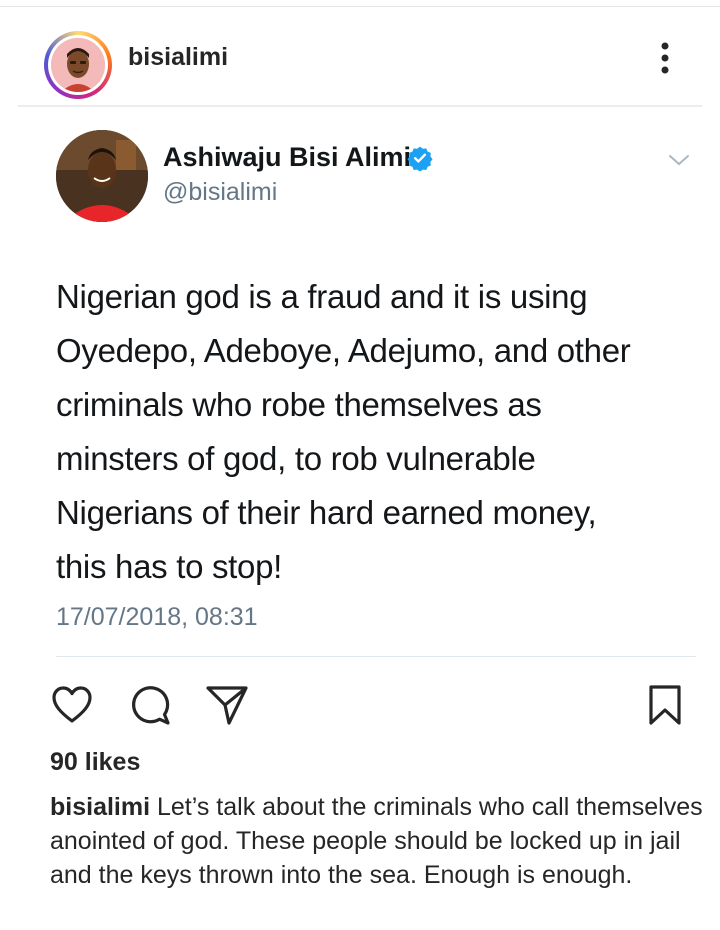  Describe the element at coordinates (376, 656) in the screenshot. I see `tweet-divider` at that location.